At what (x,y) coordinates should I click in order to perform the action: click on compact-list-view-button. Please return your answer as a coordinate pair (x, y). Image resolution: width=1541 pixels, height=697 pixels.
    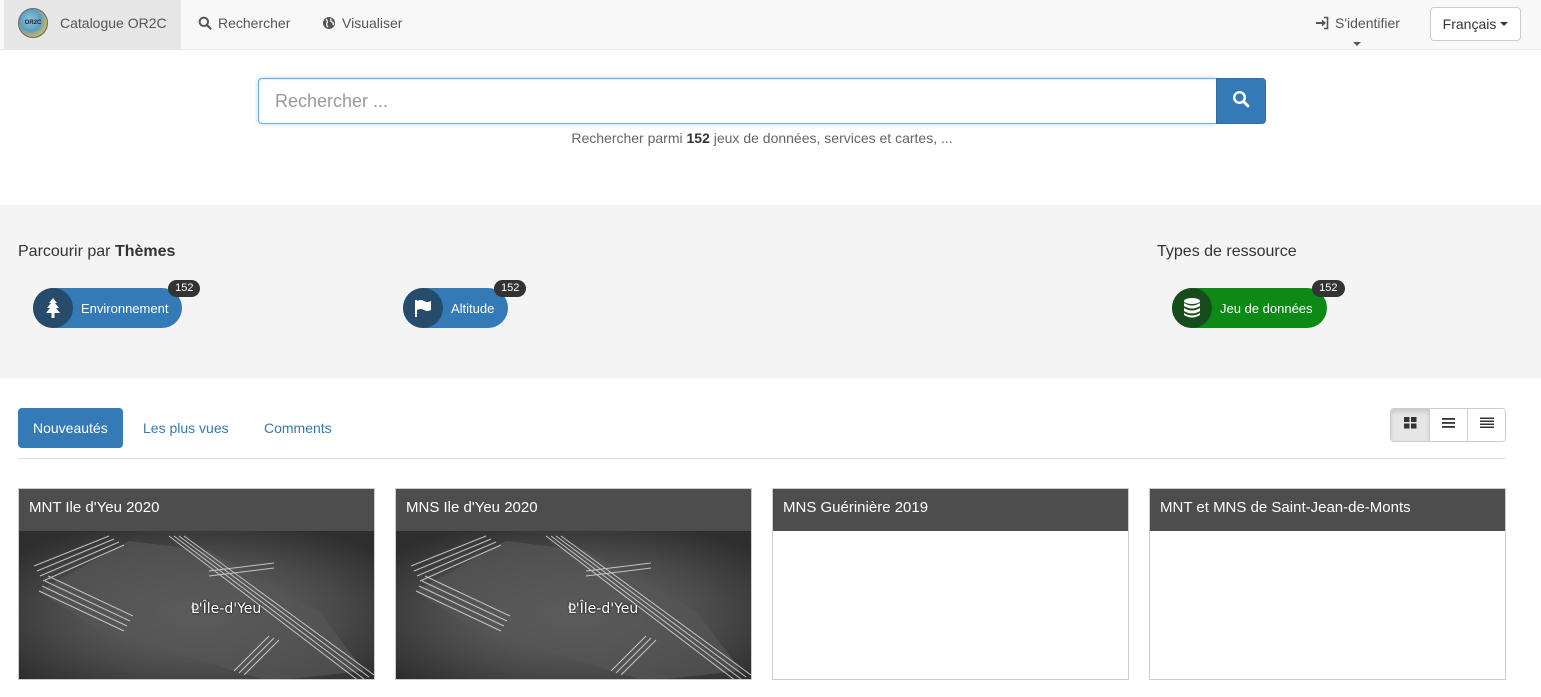
    Looking at the image, I should click on (1486, 425).